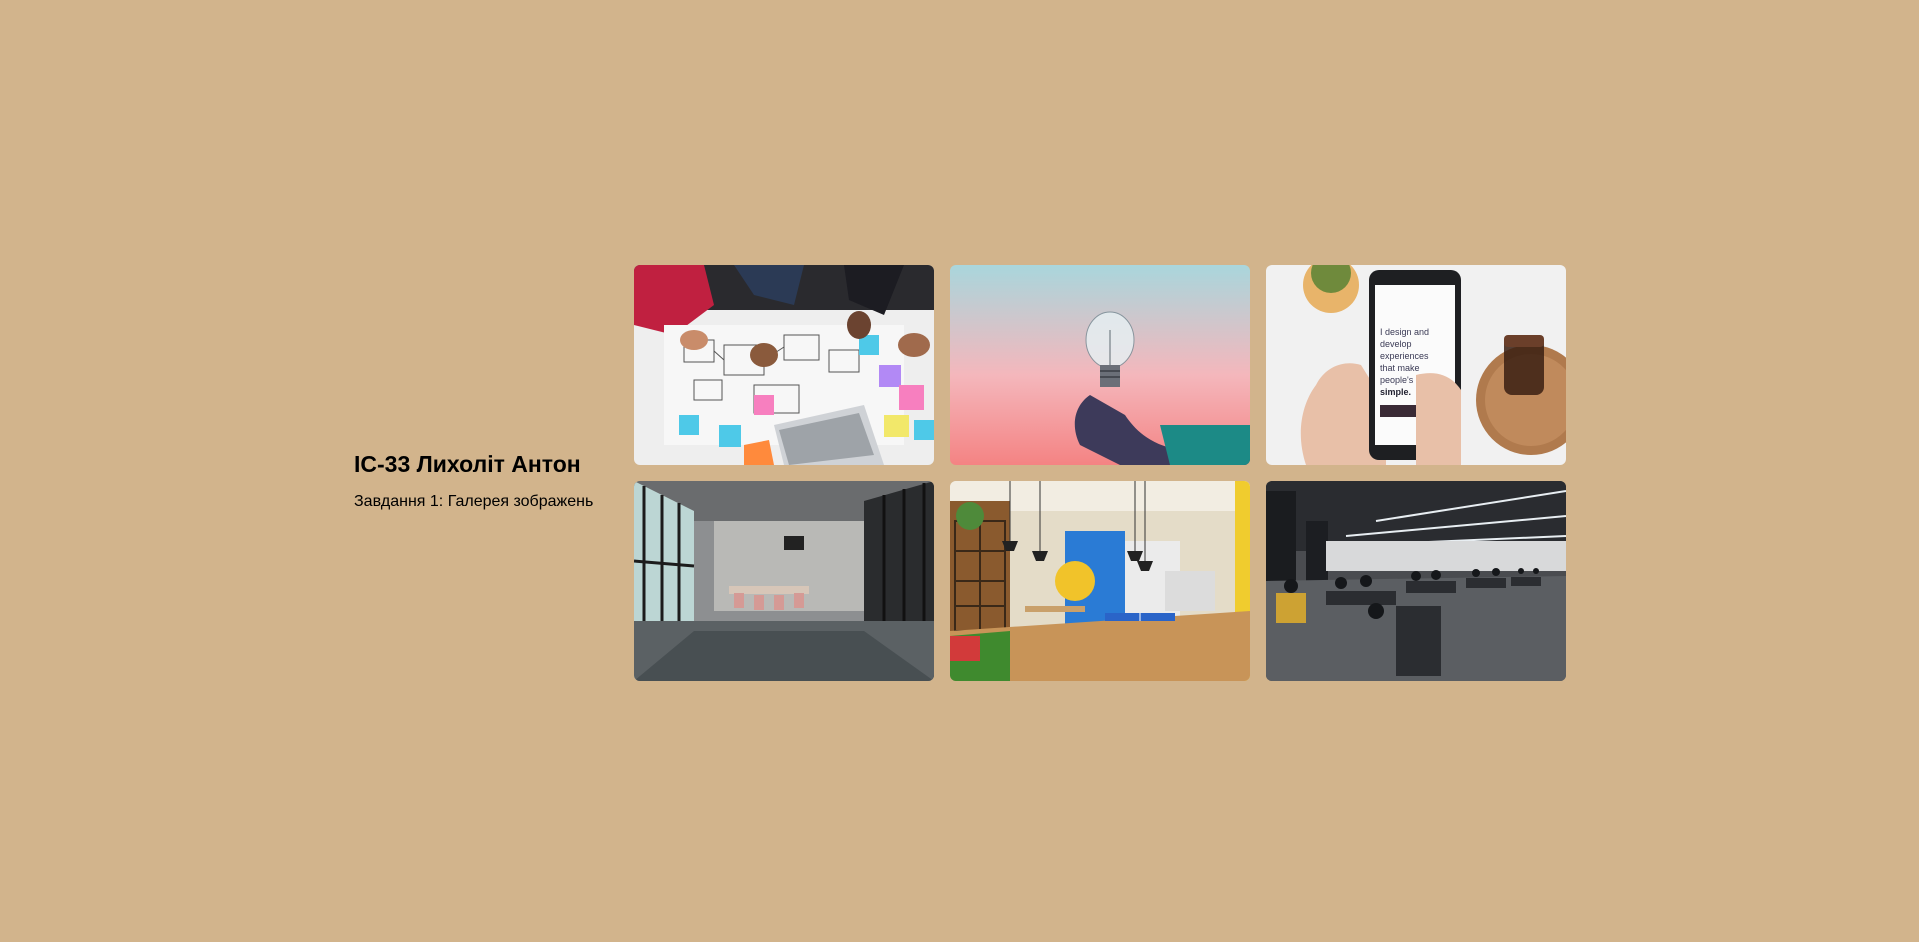 The image size is (1919, 942). What do you see at coordinates (1404, 332) in the screenshot?
I see `phone-line-1: I design and` at bounding box center [1404, 332].